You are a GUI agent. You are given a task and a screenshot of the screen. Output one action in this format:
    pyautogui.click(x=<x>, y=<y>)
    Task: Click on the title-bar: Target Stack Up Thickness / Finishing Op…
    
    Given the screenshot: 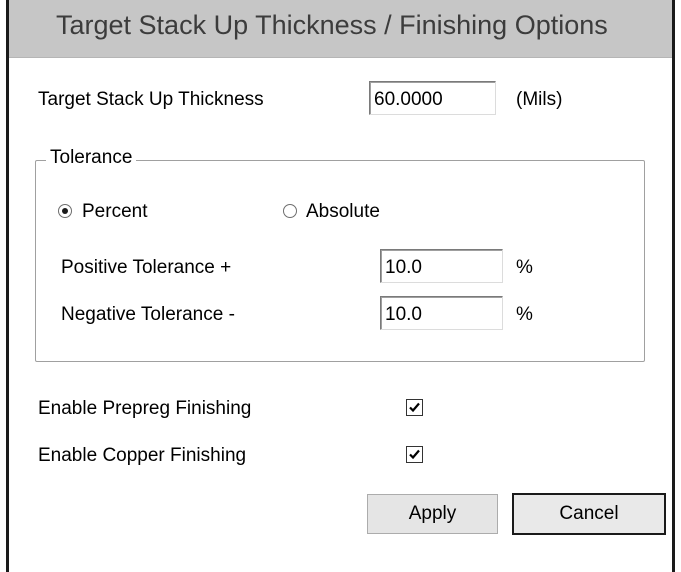 What is the action you would take?
    pyautogui.click(x=340, y=29)
    